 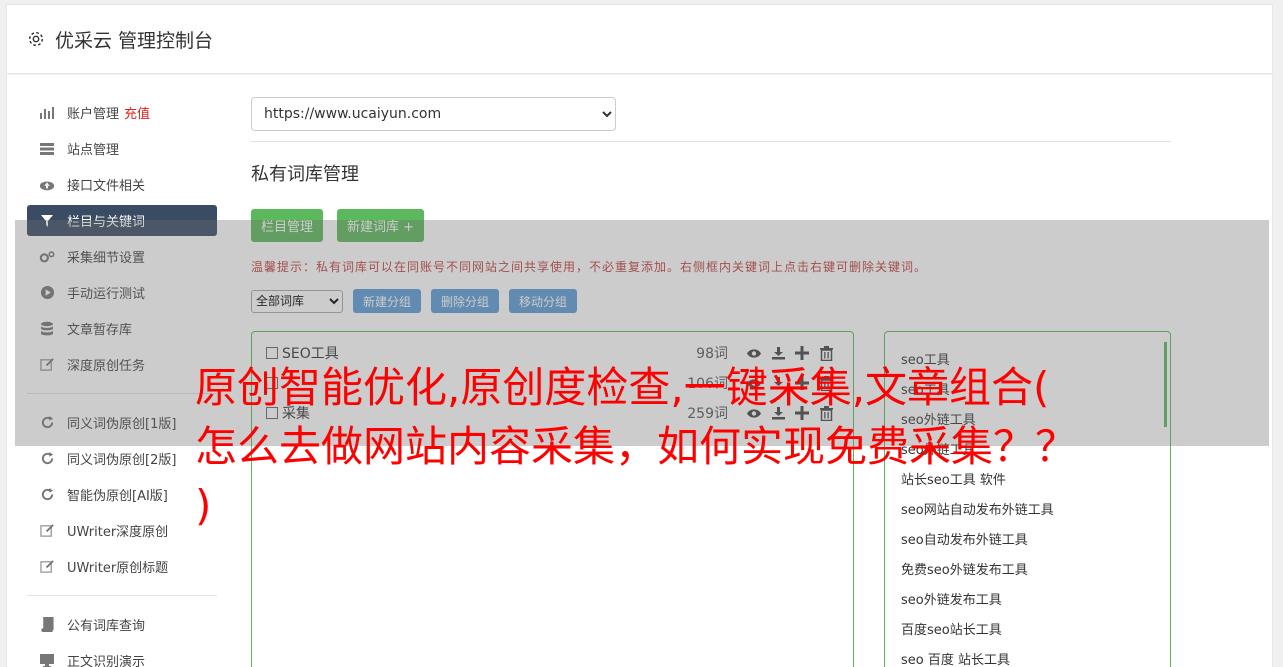 What do you see at coordinates (433, 114) in the screenshot?
I see `site-select: https://www.ucaiyun.com` at bounding box center [433, 114].